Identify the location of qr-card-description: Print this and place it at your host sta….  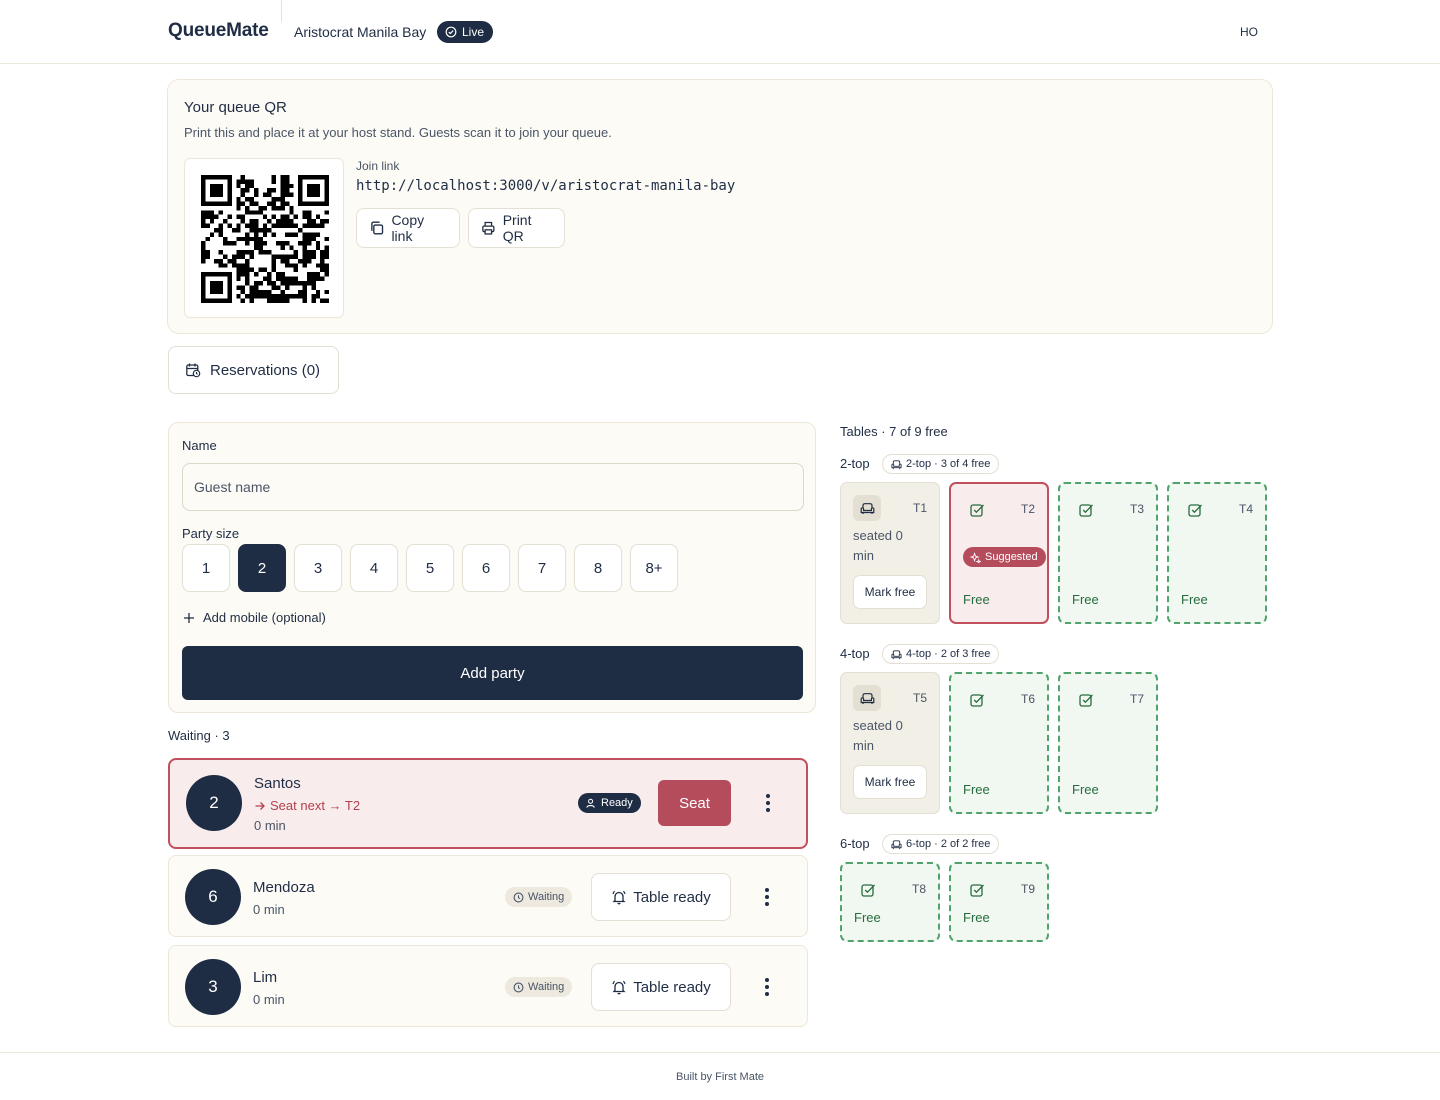
(398, 132).